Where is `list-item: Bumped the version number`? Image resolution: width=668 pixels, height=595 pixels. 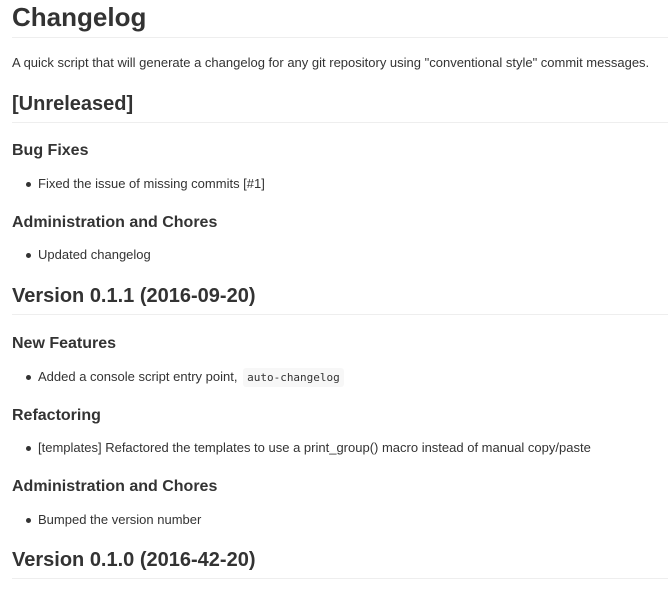
list-item: Bumped the version number is located at coordinates (340, 520).